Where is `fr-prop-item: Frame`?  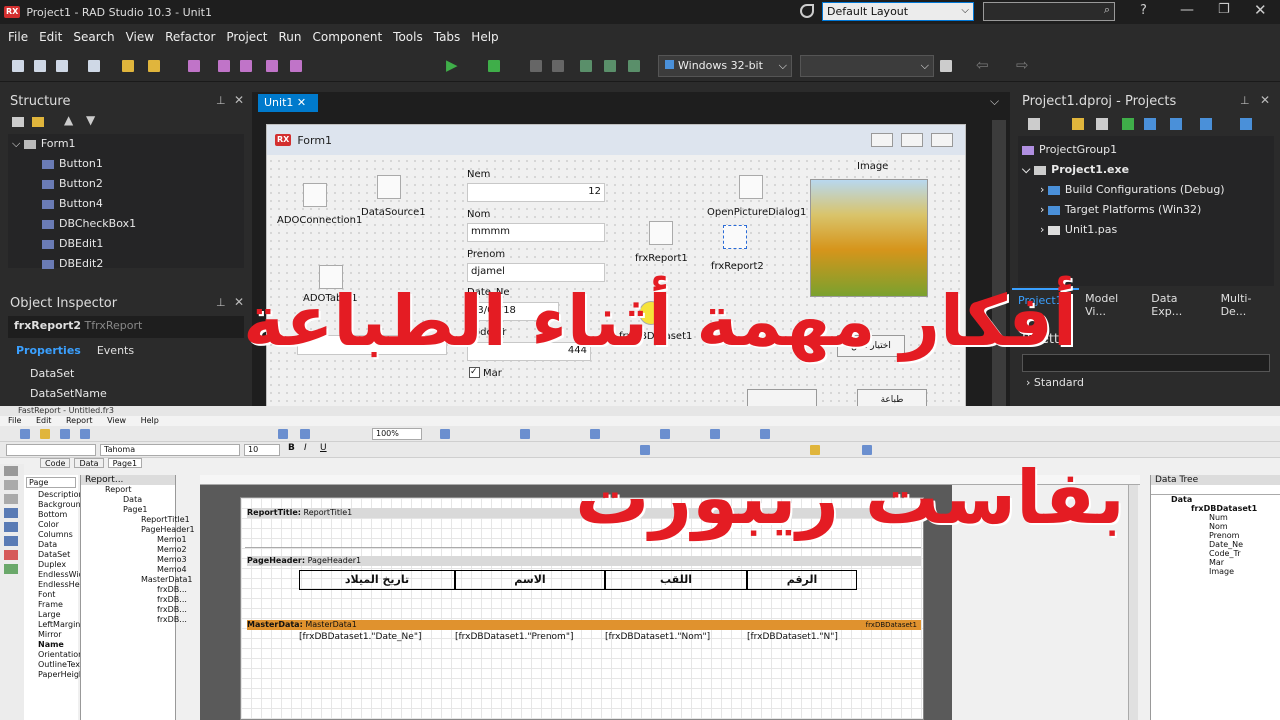
fr-prop-item: Frame is located at coordinates (51, 605).